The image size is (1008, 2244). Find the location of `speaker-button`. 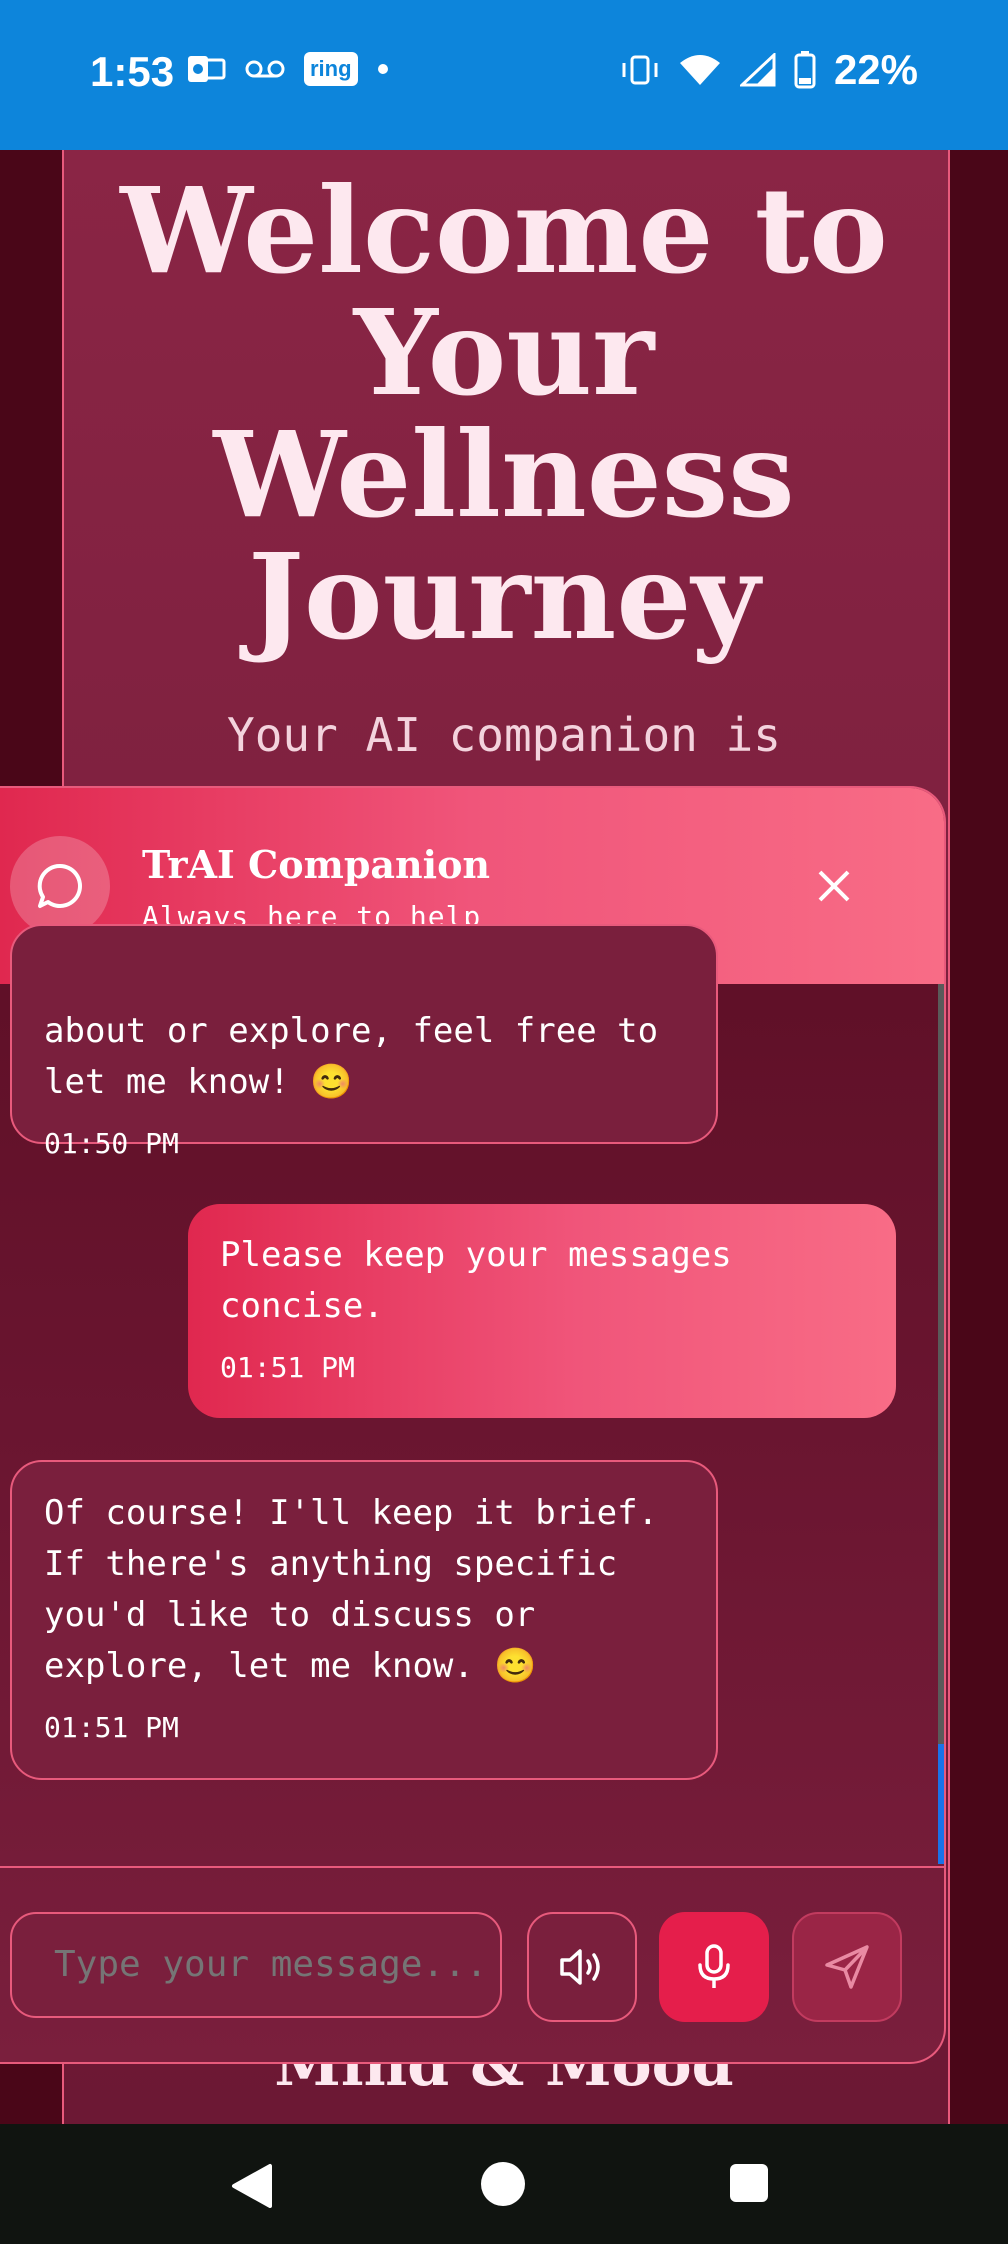

speaker-button is located at coordinates (582, 1967).